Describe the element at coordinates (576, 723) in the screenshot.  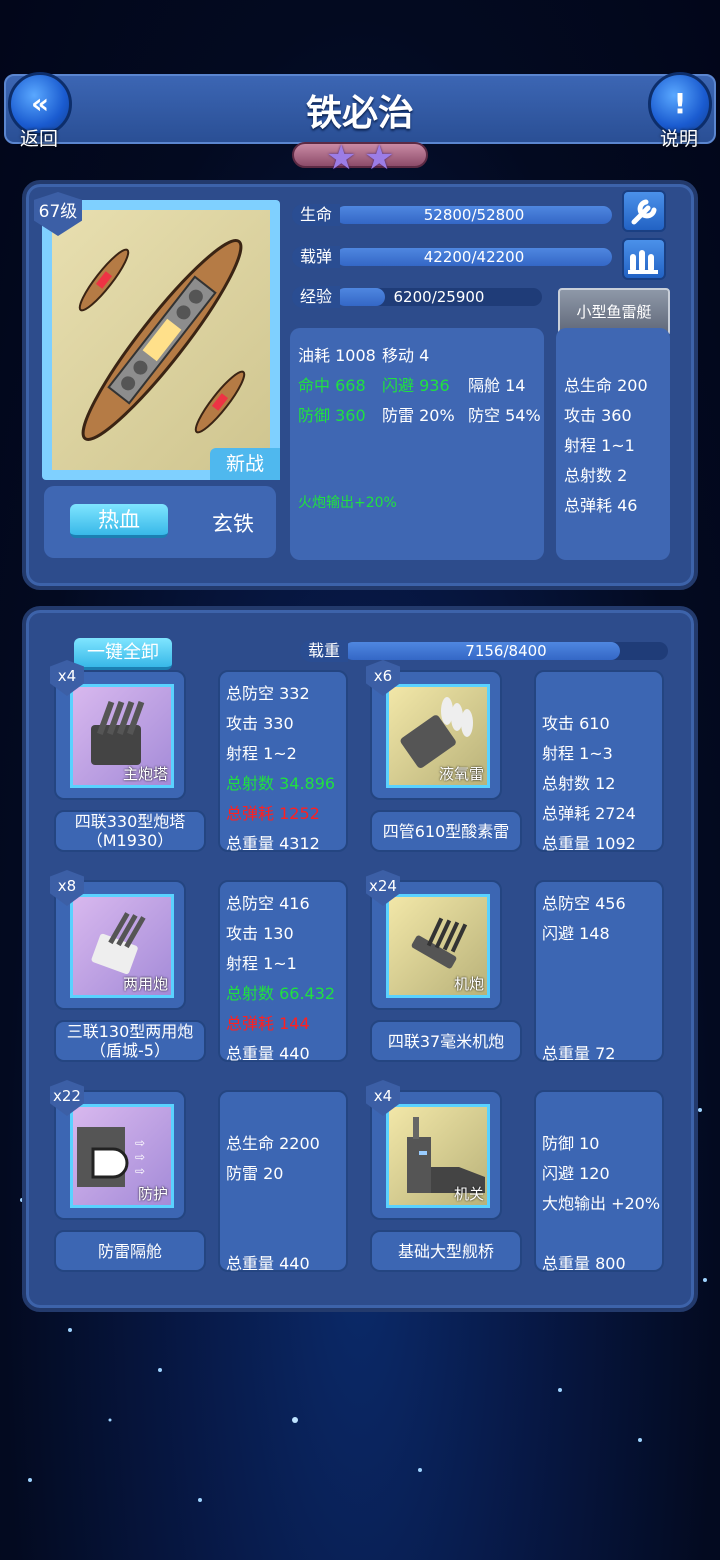
I see `equipment-stat: 攻击 610` at that location.